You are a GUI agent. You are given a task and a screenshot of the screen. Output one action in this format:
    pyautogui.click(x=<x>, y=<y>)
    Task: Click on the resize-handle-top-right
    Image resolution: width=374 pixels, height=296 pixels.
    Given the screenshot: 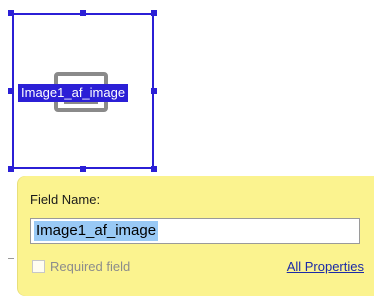 What is the action you would take?
    pyautogui.click(x=154, y=13)
    